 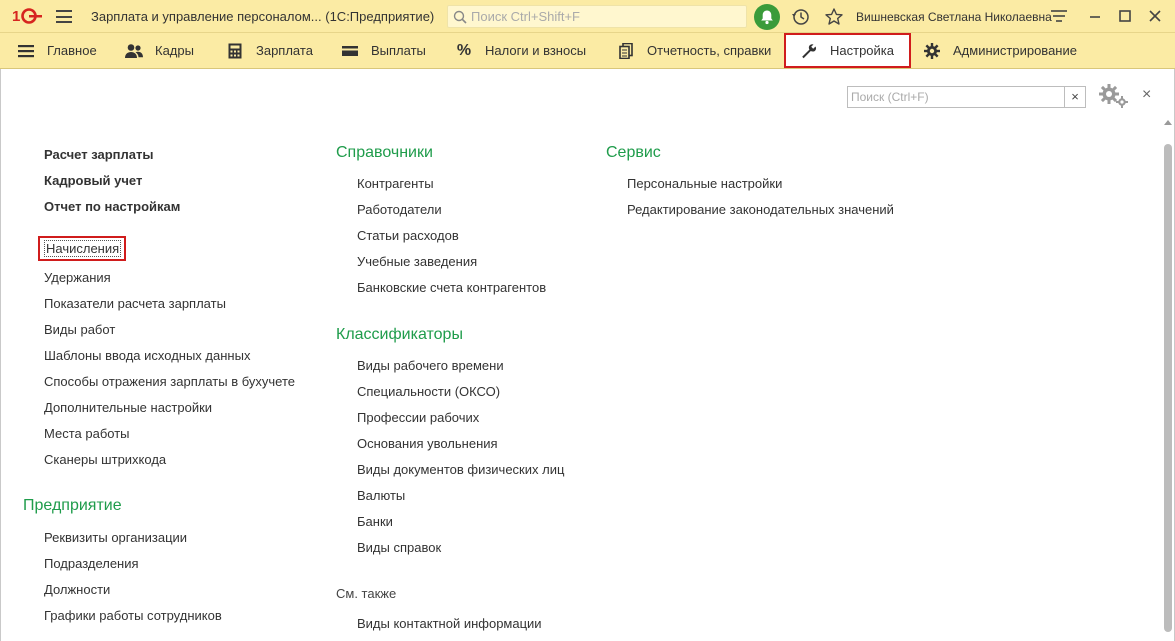 What do you see at coordinates (134, 51) in the screenshot?
I see `people-icon` at bounding box center [134, 51].